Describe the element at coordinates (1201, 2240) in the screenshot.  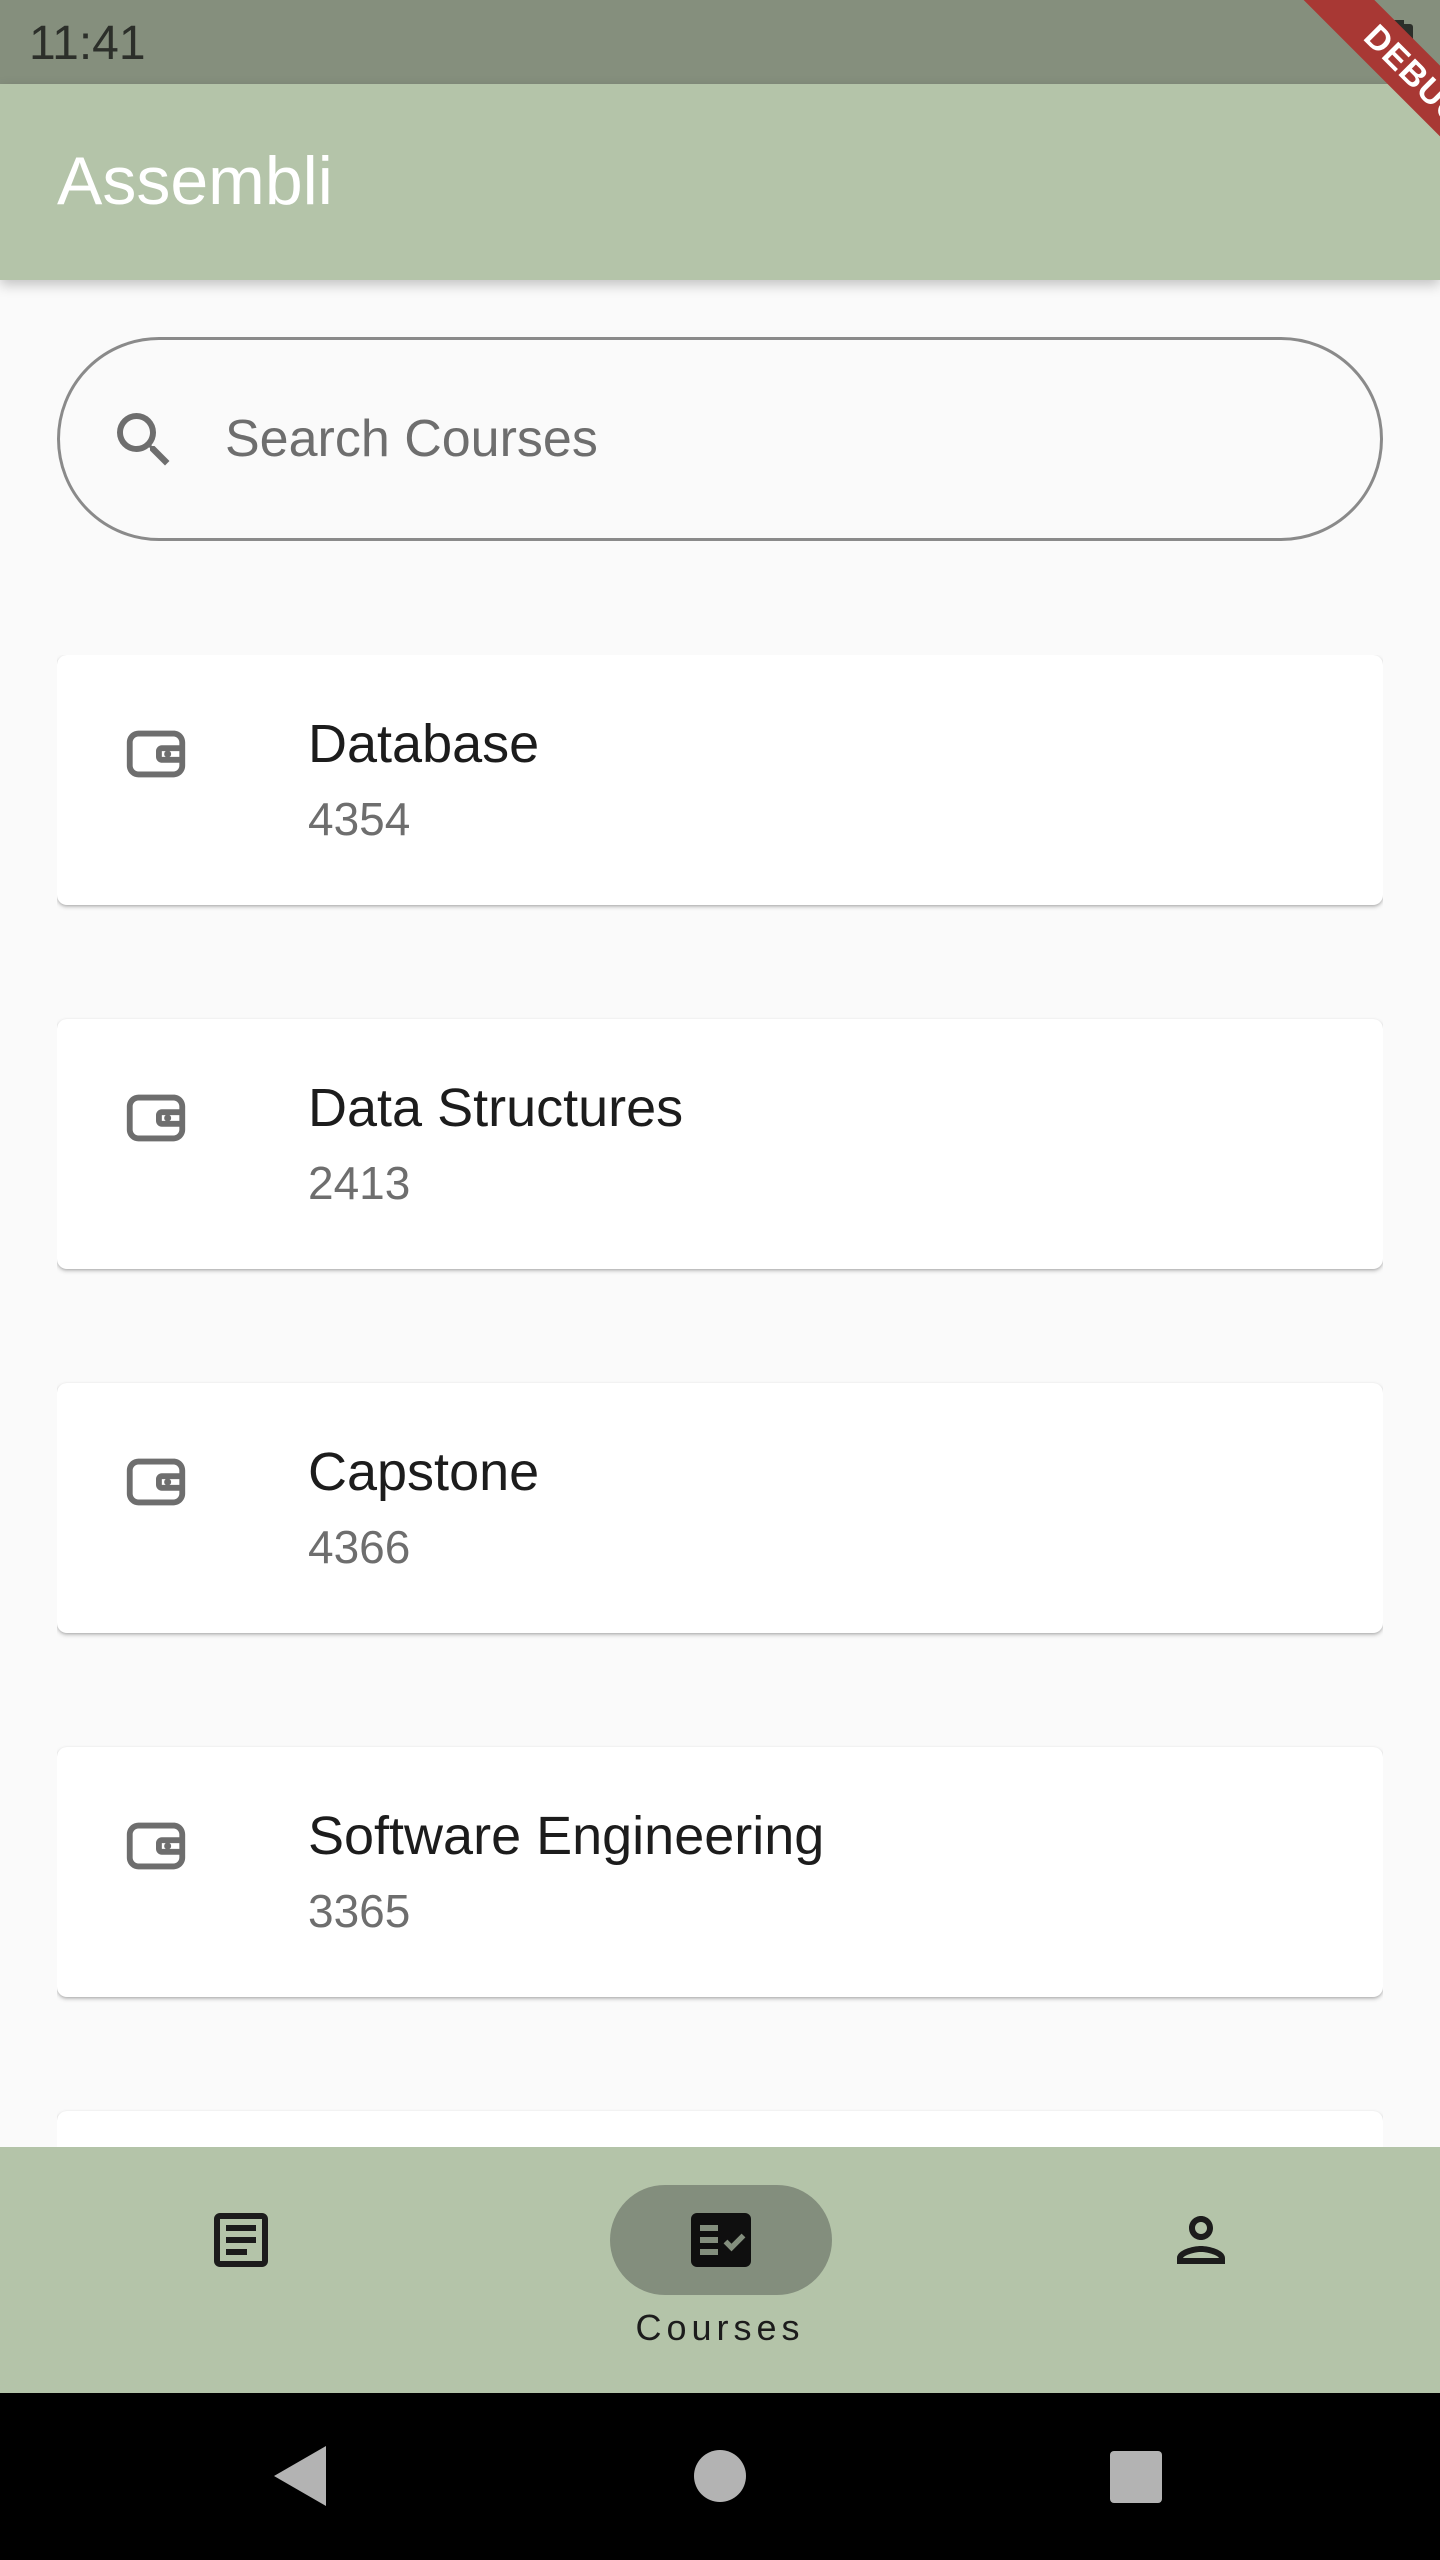
I see `person-icon` at that location.